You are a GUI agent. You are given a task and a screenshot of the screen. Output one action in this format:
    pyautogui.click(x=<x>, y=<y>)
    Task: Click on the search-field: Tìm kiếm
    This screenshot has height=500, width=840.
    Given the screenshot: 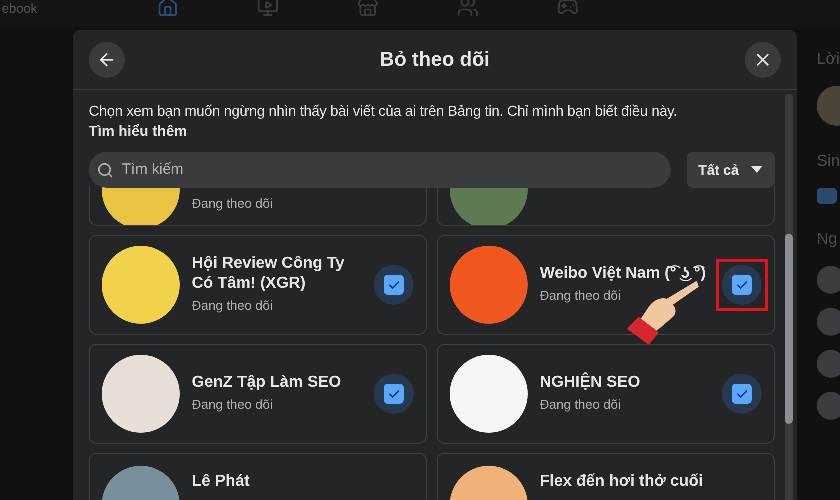 What is the action you would take?
    pyautogui.click(x=380, y=170)
    